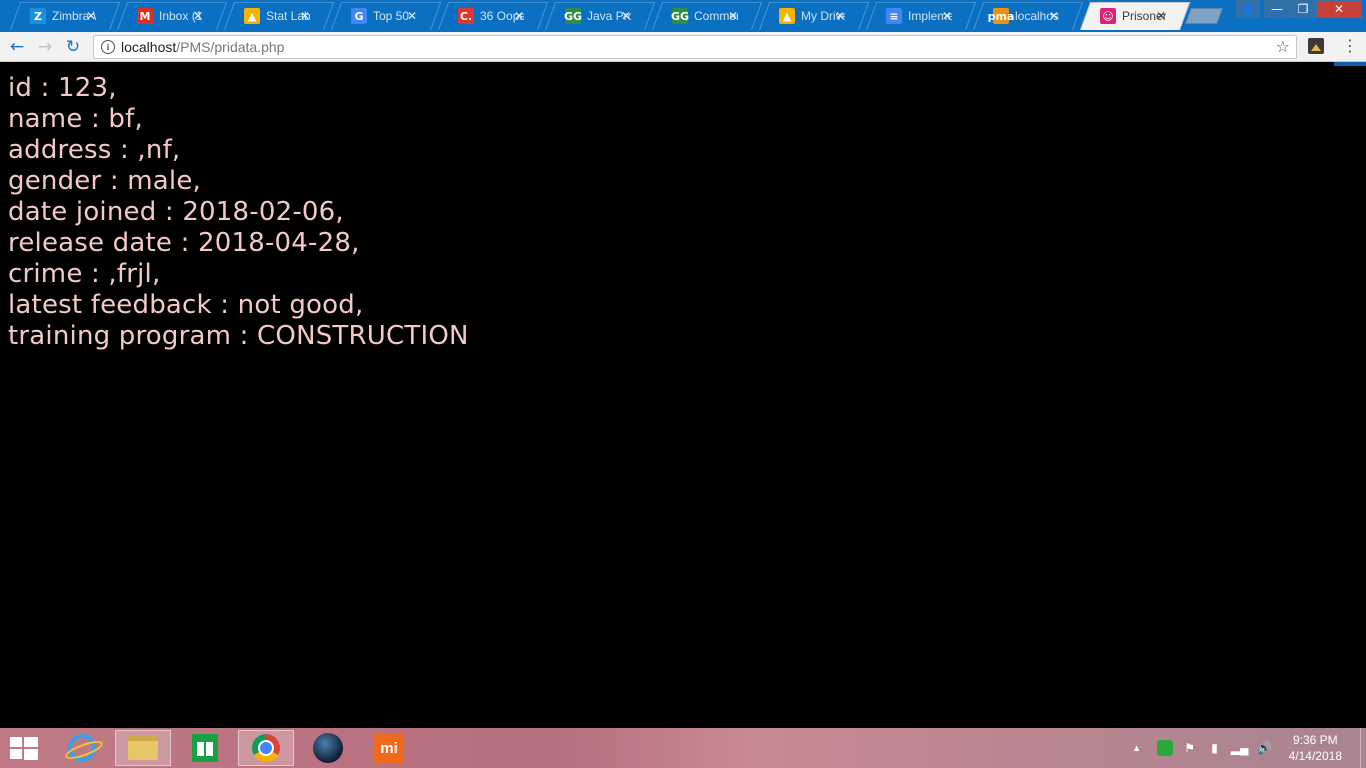 The height and width of the screenshot is (768, 1366). What do you see at coordinates (94, 150) in the screenshot?
I see `data-line: address : ,nf,` at bounding box center [94, 150].